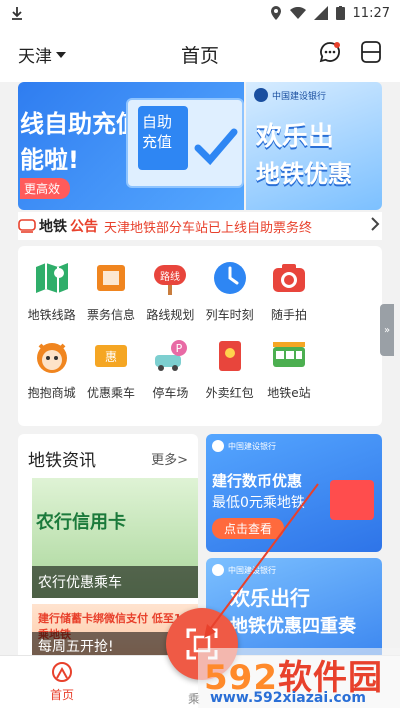  What do you see at coordinates (257, 481) in the screenshot?
I see `promo-headline: 建行数币优惠` at bounding box center [257, 481].